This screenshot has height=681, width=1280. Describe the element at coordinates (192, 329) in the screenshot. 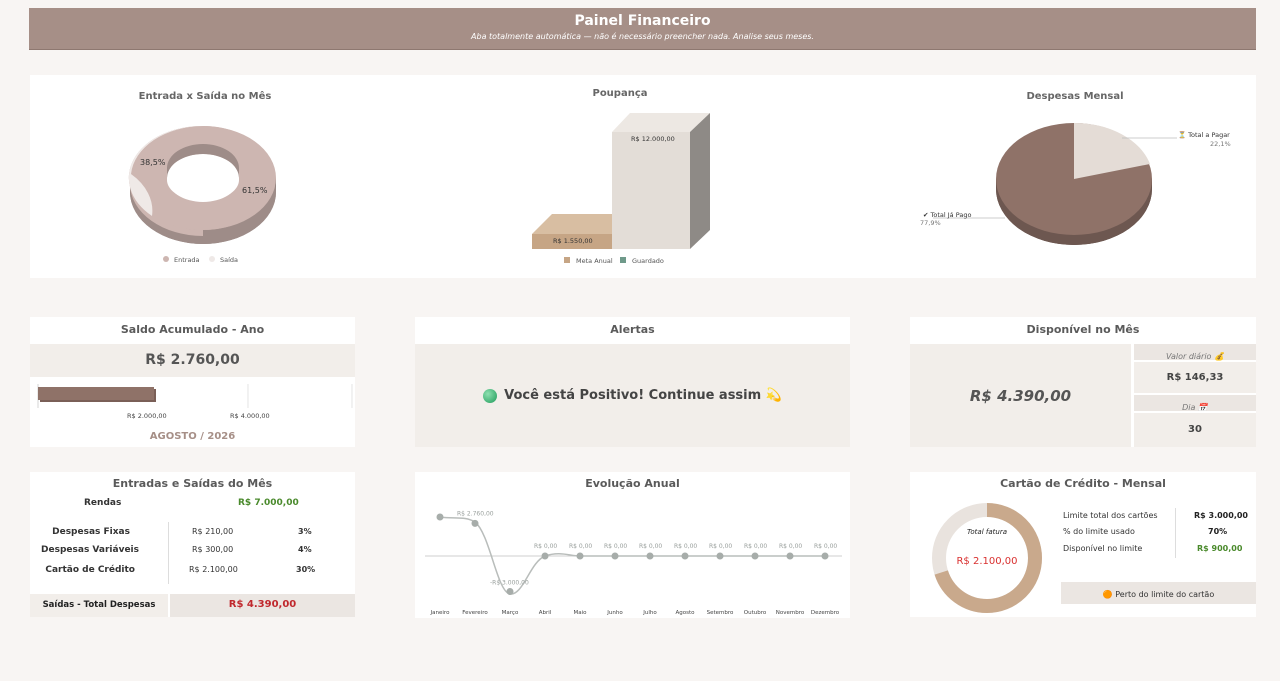

I see `saldo-title: Saldo Acumulado - Ano` at that location.